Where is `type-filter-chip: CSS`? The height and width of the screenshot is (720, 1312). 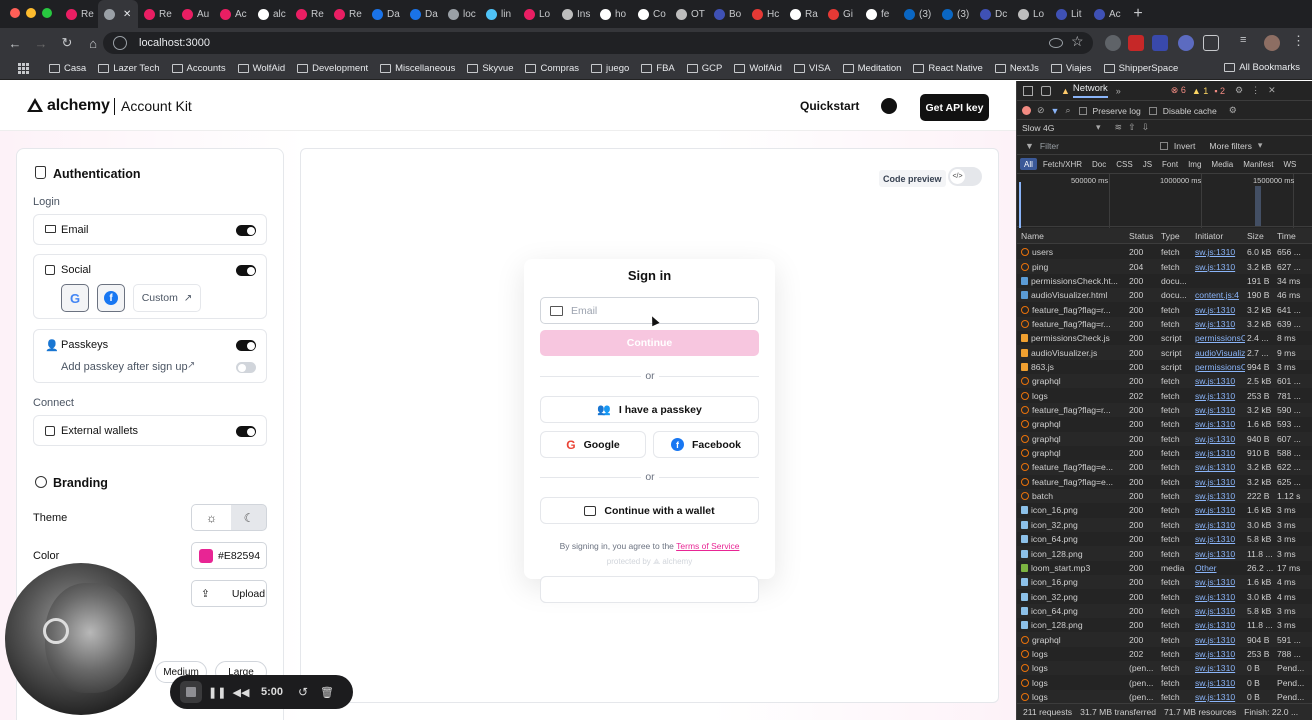
type-filter-chip: CSS is located at coordinates (1124, 164).